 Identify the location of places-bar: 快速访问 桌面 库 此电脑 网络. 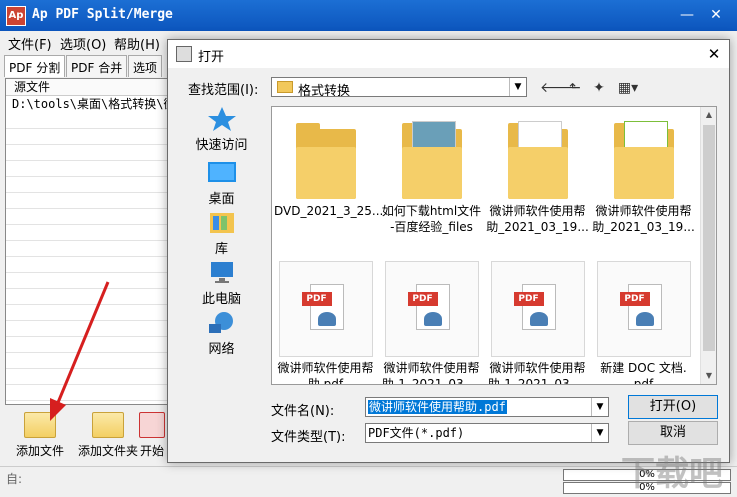
(221, 246).